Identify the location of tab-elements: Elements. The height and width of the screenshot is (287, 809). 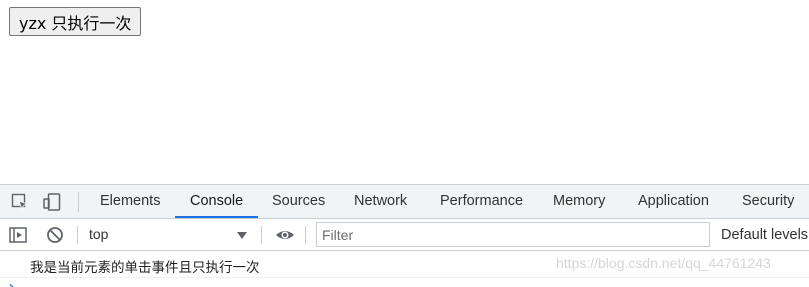
(130, 201).